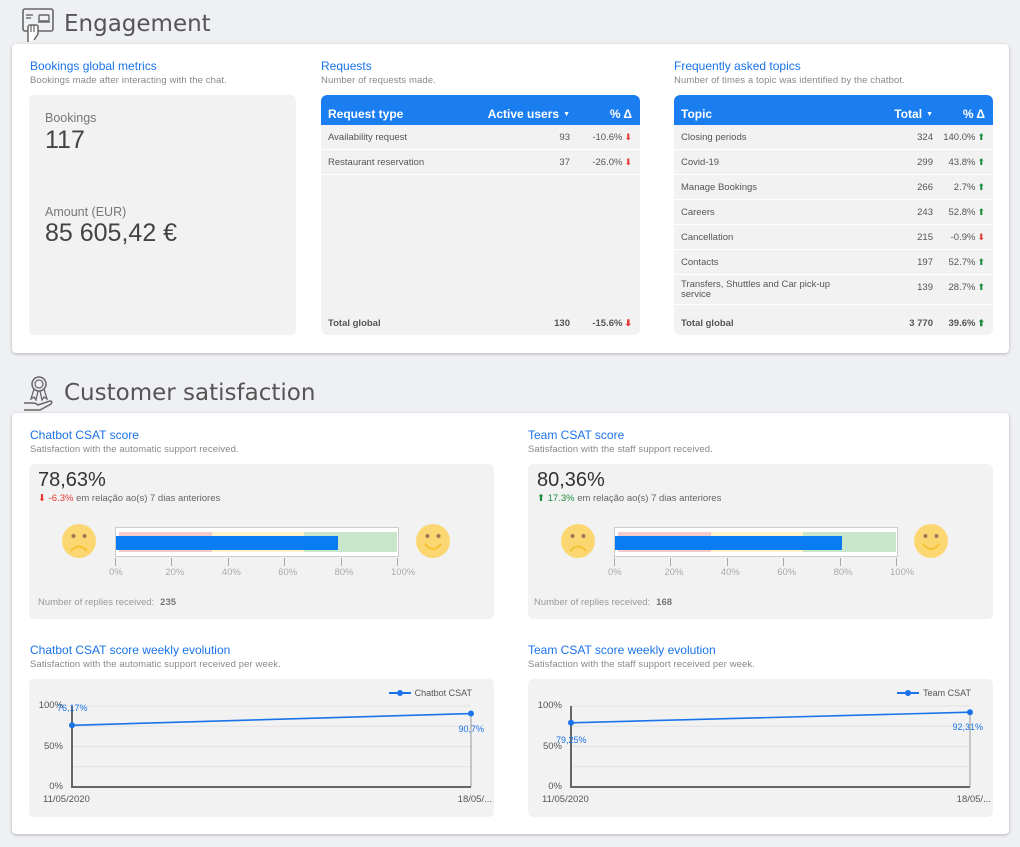 The image size is (1020, 847). I want to click on replies-count: Number of replies received: 235, so click(107, 602).